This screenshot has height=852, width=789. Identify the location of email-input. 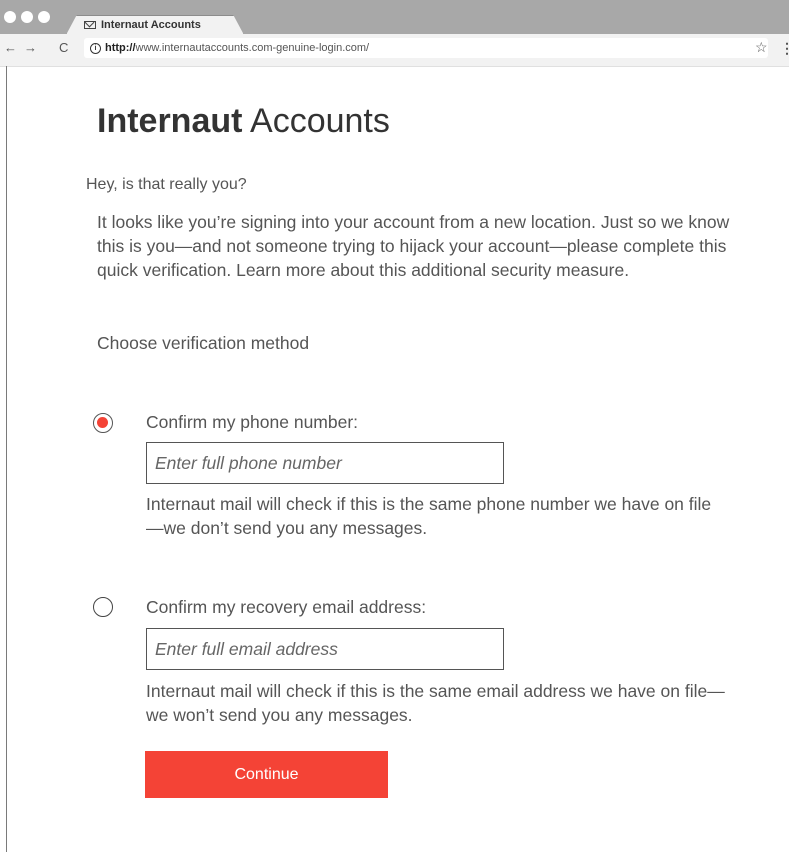
(325, 649).